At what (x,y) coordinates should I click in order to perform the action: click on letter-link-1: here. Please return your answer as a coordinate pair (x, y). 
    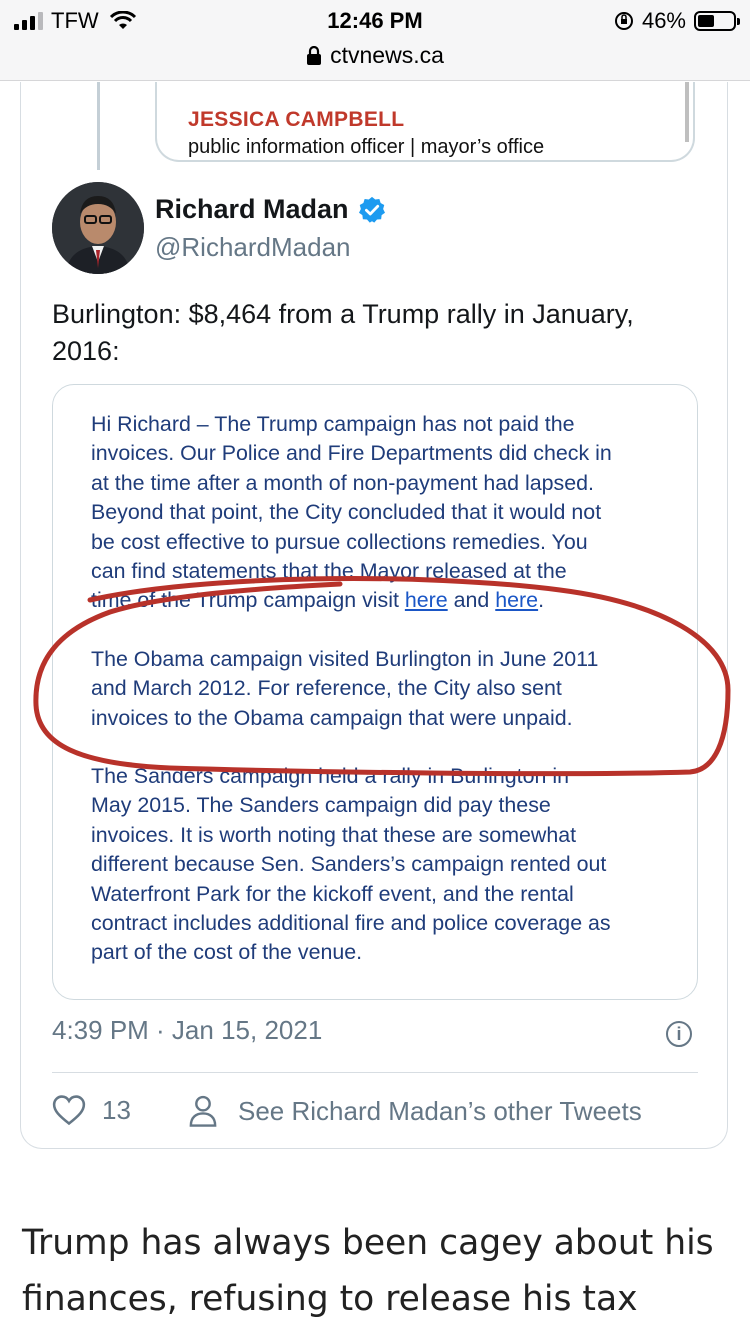
    Looking at the image, I should click on (426, 600).